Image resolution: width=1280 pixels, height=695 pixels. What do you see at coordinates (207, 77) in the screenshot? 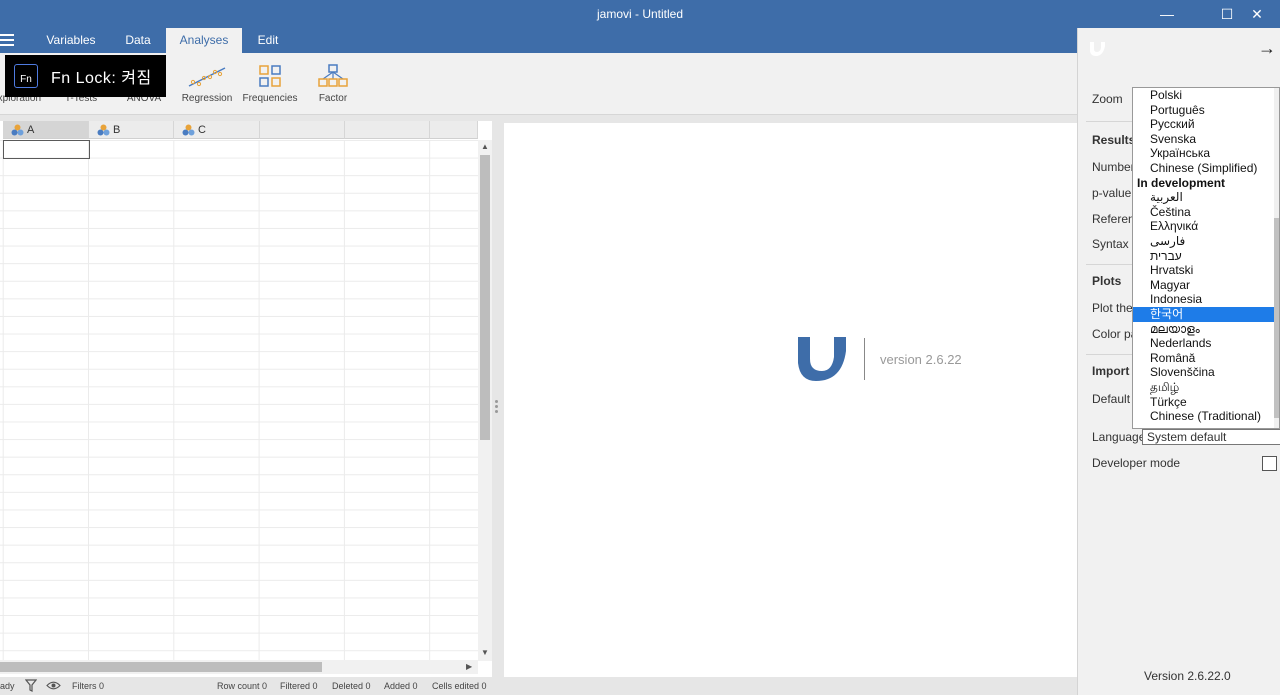
I see `regression-icon` at bounding box center [207, 77].